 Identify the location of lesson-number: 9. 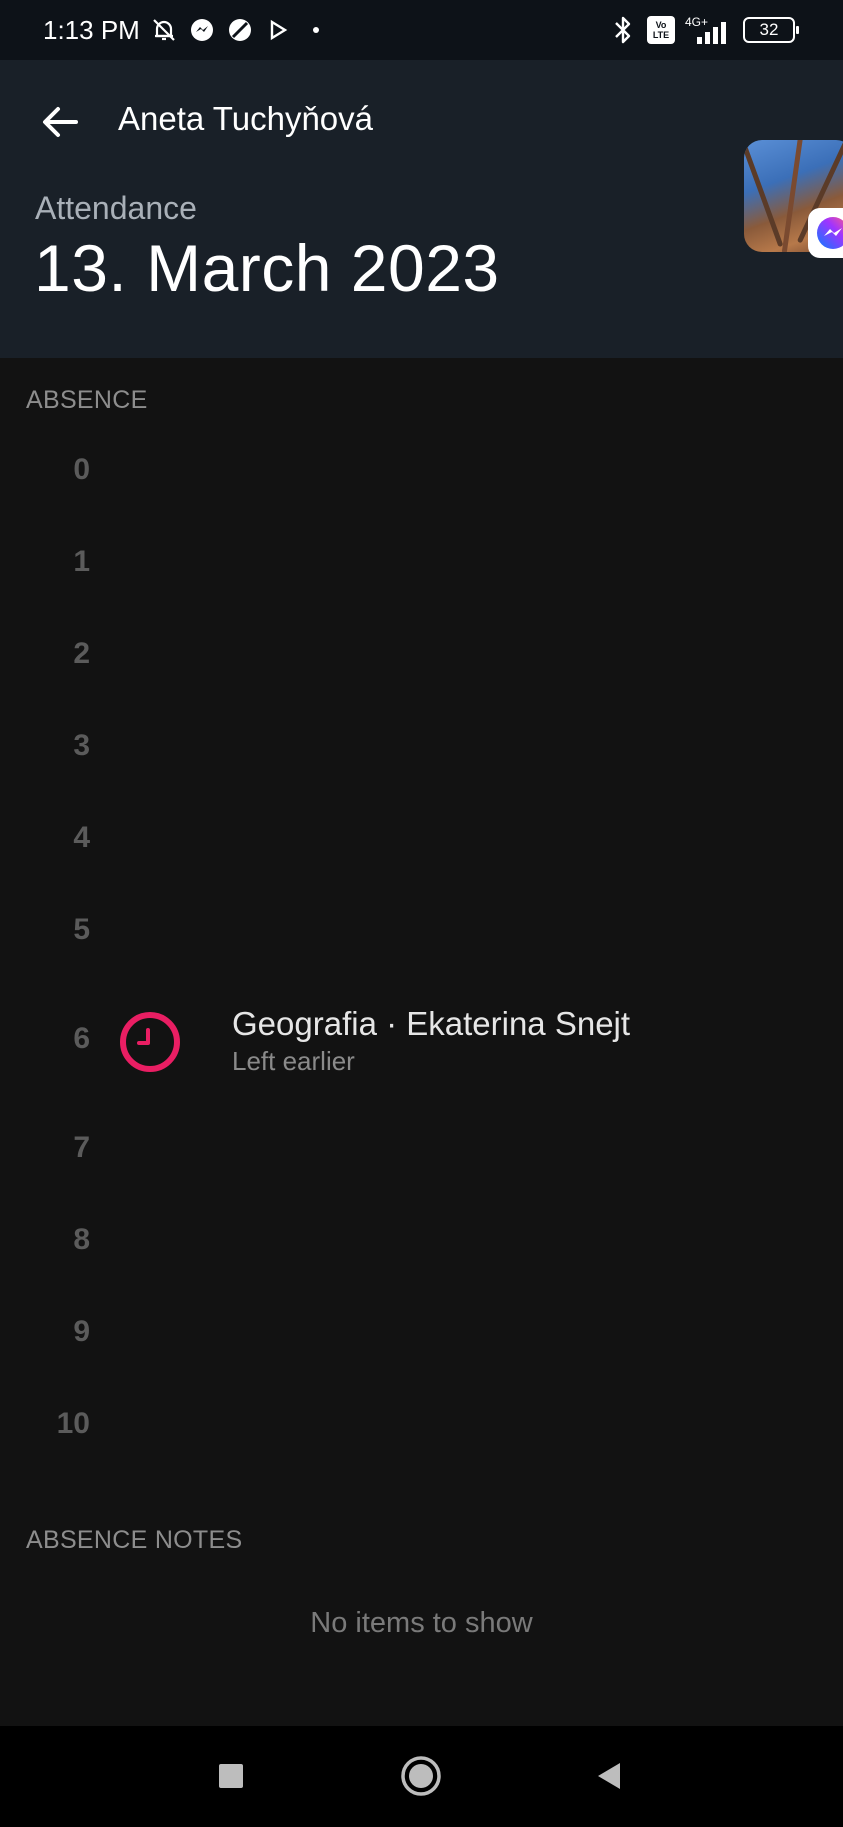
(81, 1331).